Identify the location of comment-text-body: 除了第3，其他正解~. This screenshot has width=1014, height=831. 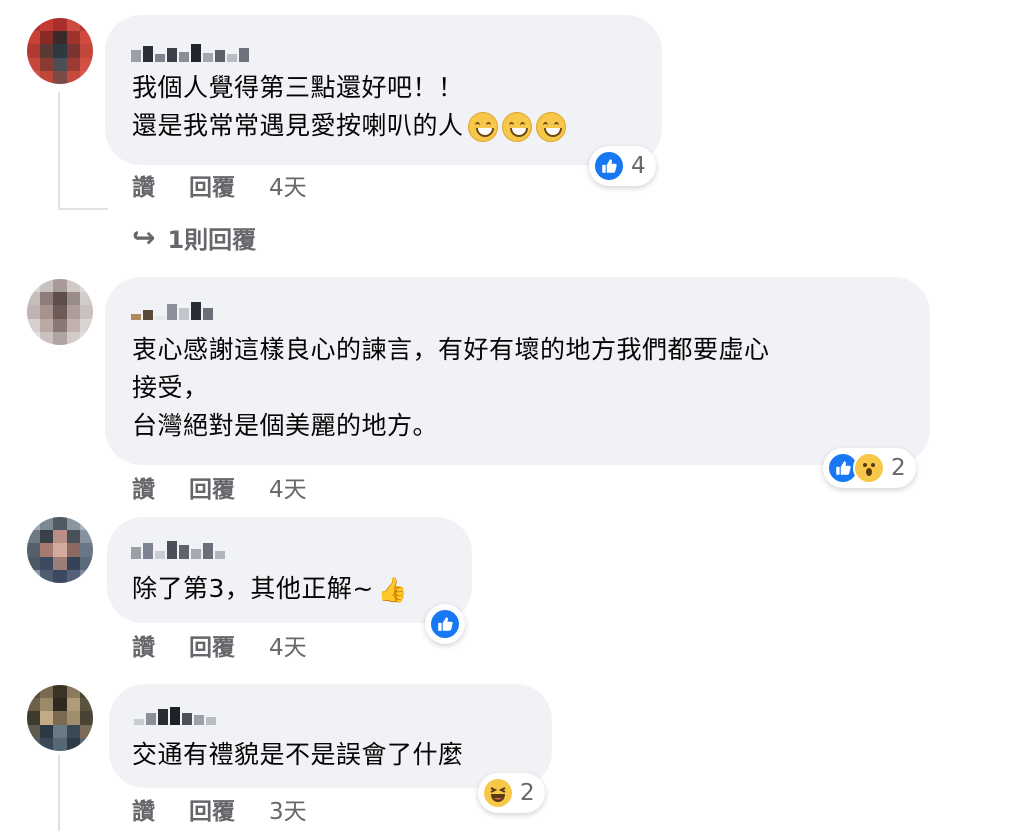
(253, 588).